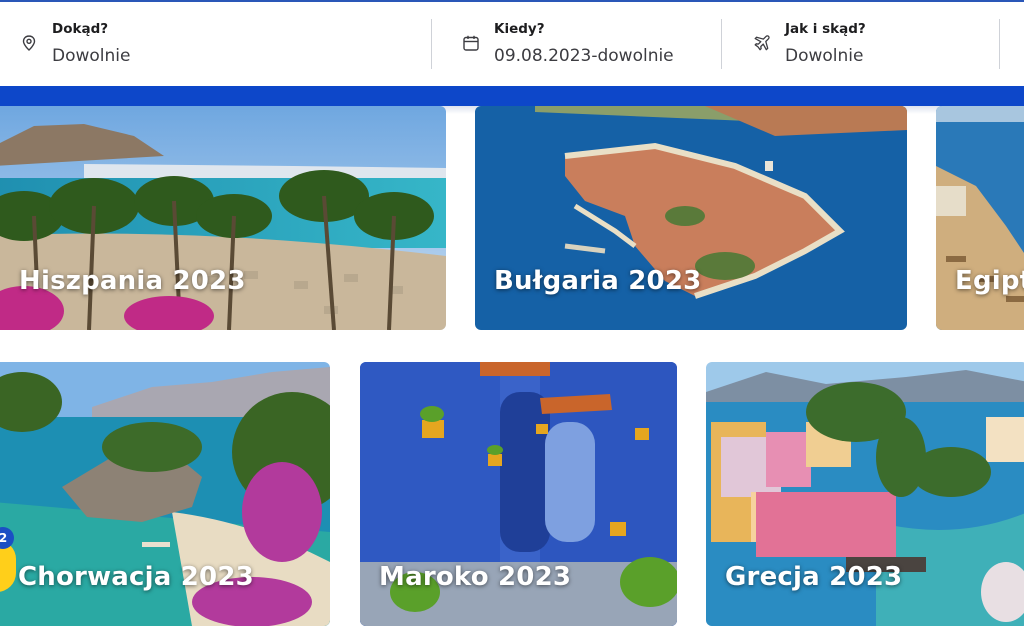 The width and height of the screenshot is (1024, 626). Describe the element at coordinates (598, 281) in the screenshot. I see `card-title-bulgaria: Bułgaria 2023` at that location.